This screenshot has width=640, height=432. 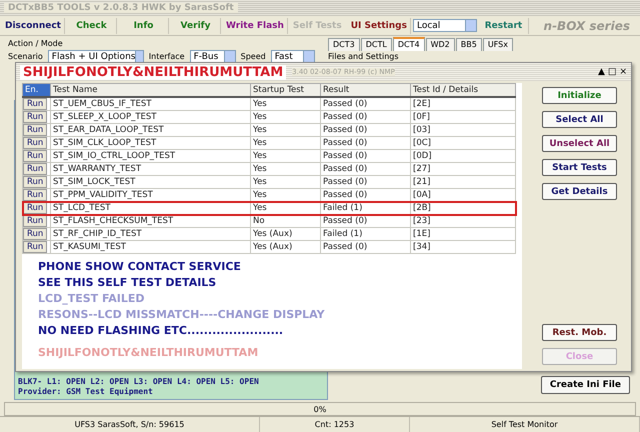 What do you see at coordinates (144, 26) in the screenshot?
I see `toolbar-button: Info` at bounding box center [144, 26].